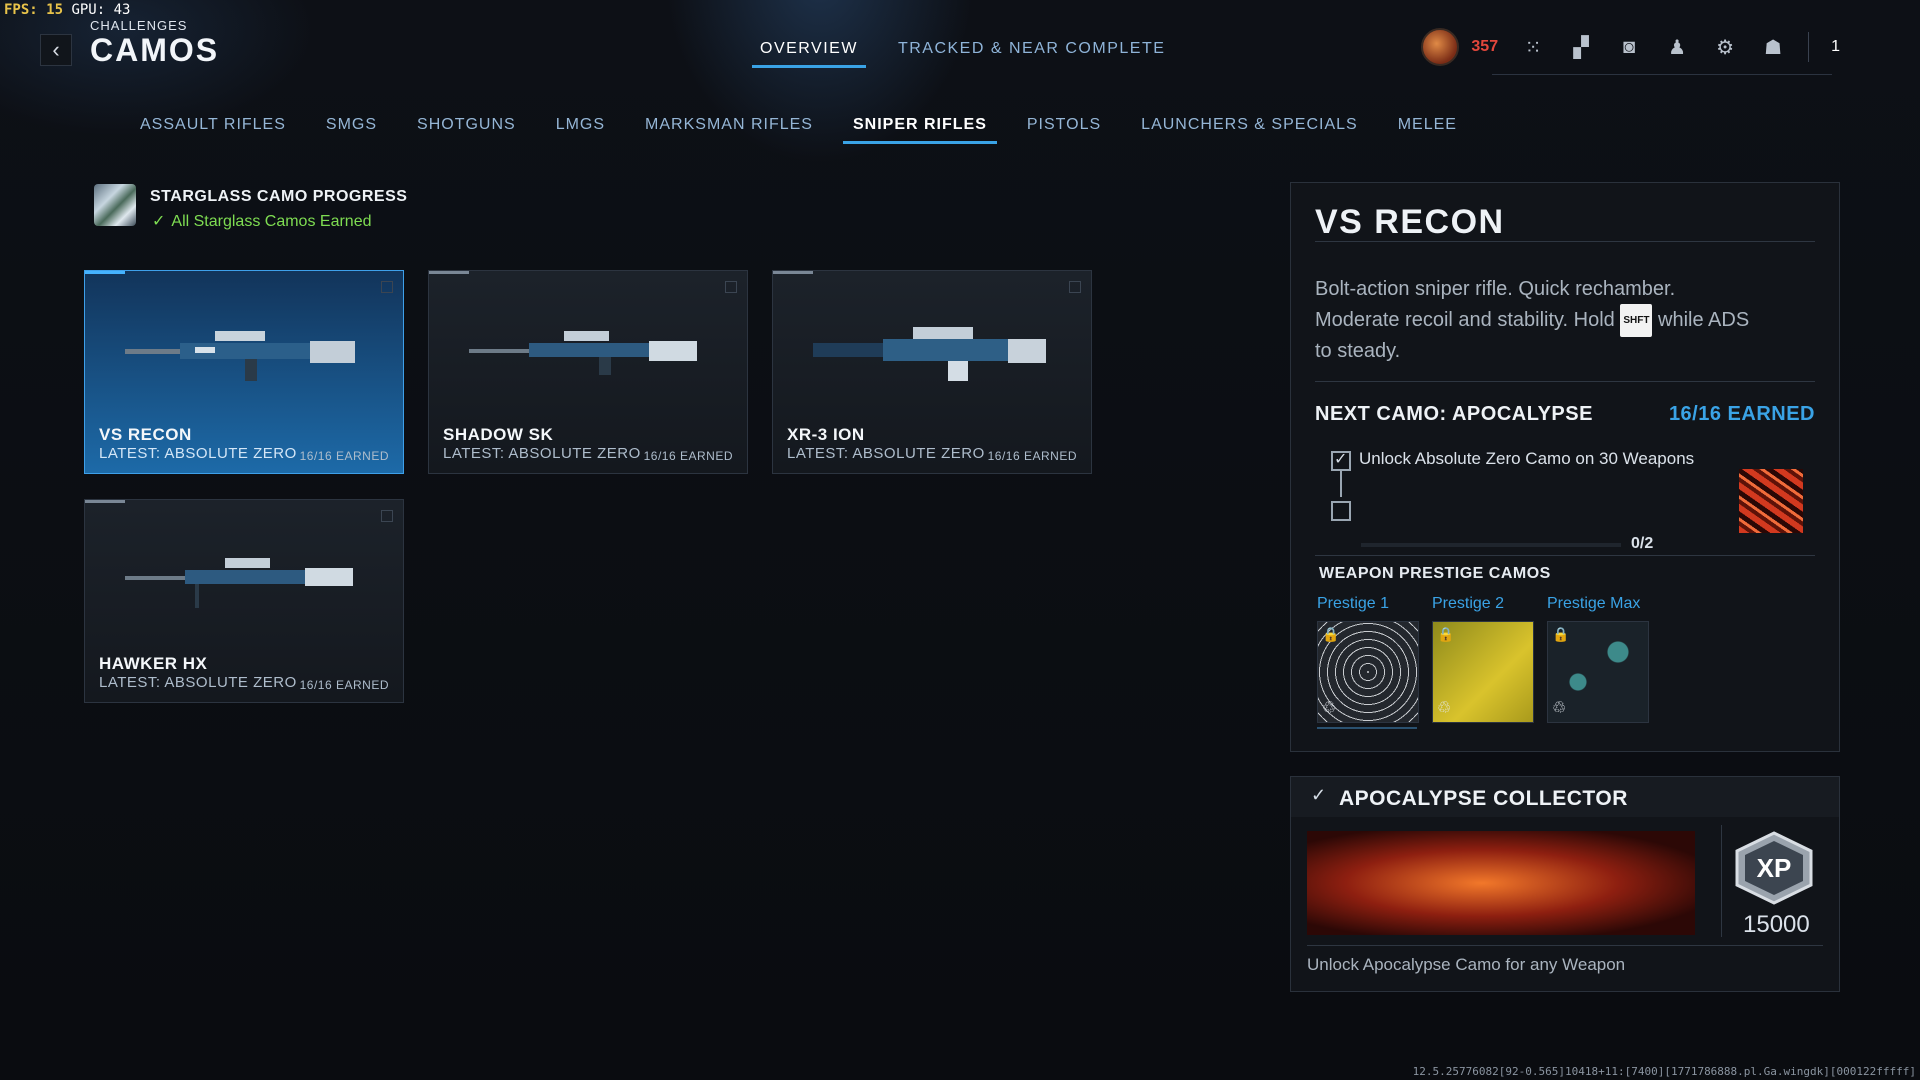 This screenshot has width=1920, height=1080. I want to click on checkbox-connector, so click(1341, 484).